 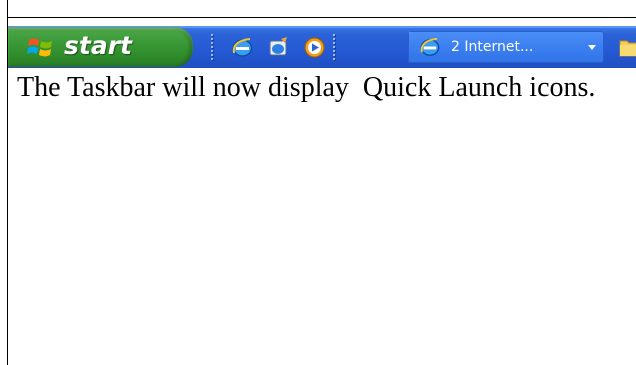 What do you see at coordinates (592, 47) in the screenshot?
I see `chevron-down-icon` at bounding box center [592, 47].